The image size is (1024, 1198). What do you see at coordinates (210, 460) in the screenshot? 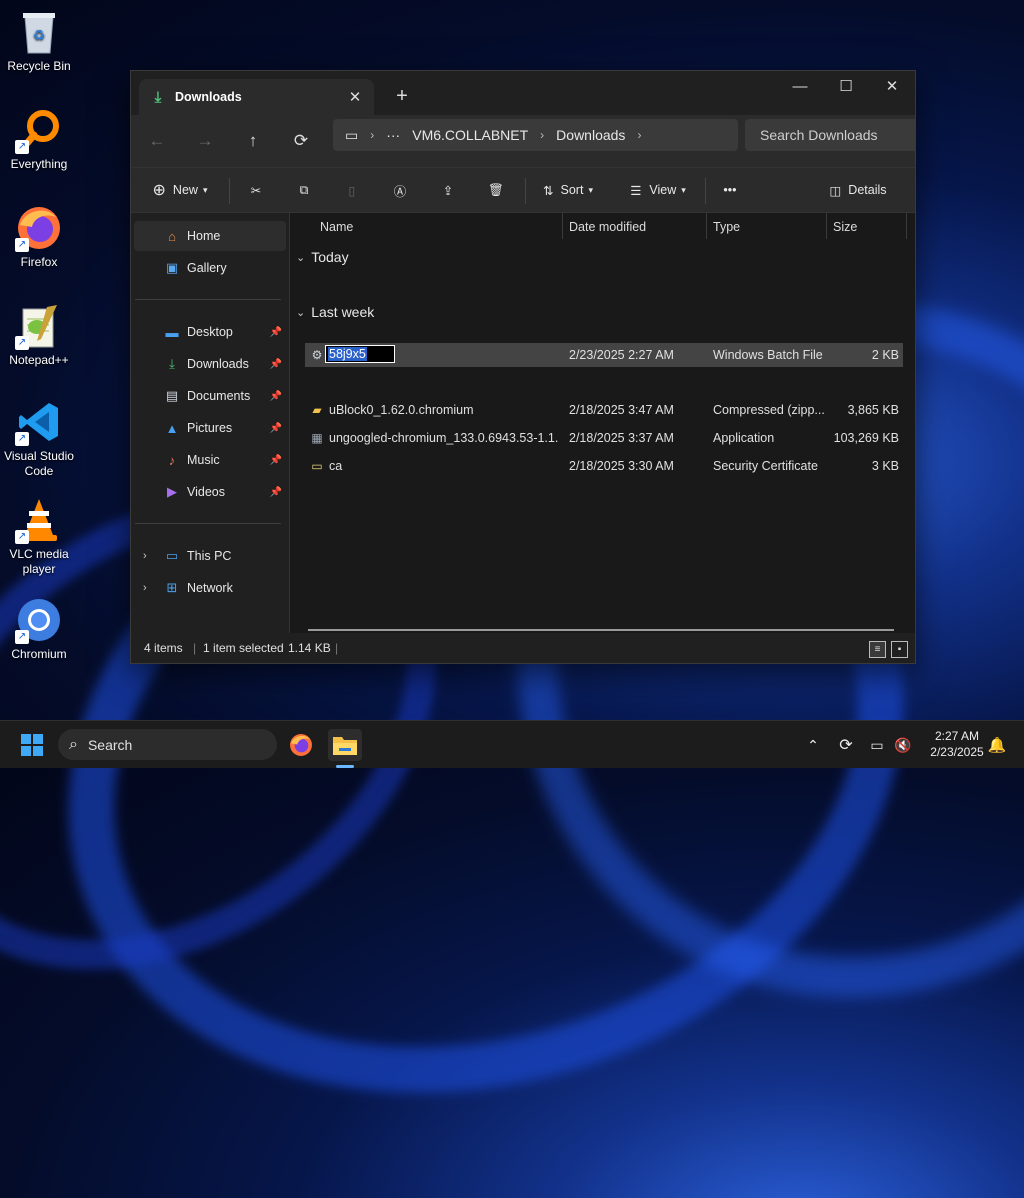
I see `nav-item-music: ♪ Music 📌` at bounding box center [210, 460].